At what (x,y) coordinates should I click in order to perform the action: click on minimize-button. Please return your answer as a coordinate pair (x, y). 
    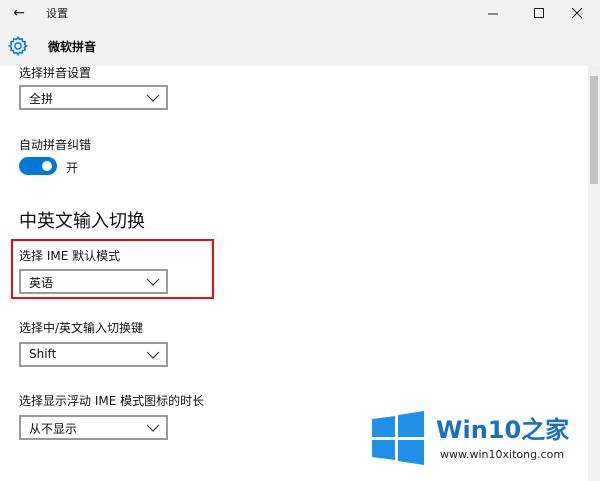
    Looking at the image, I should click on (493, 13).